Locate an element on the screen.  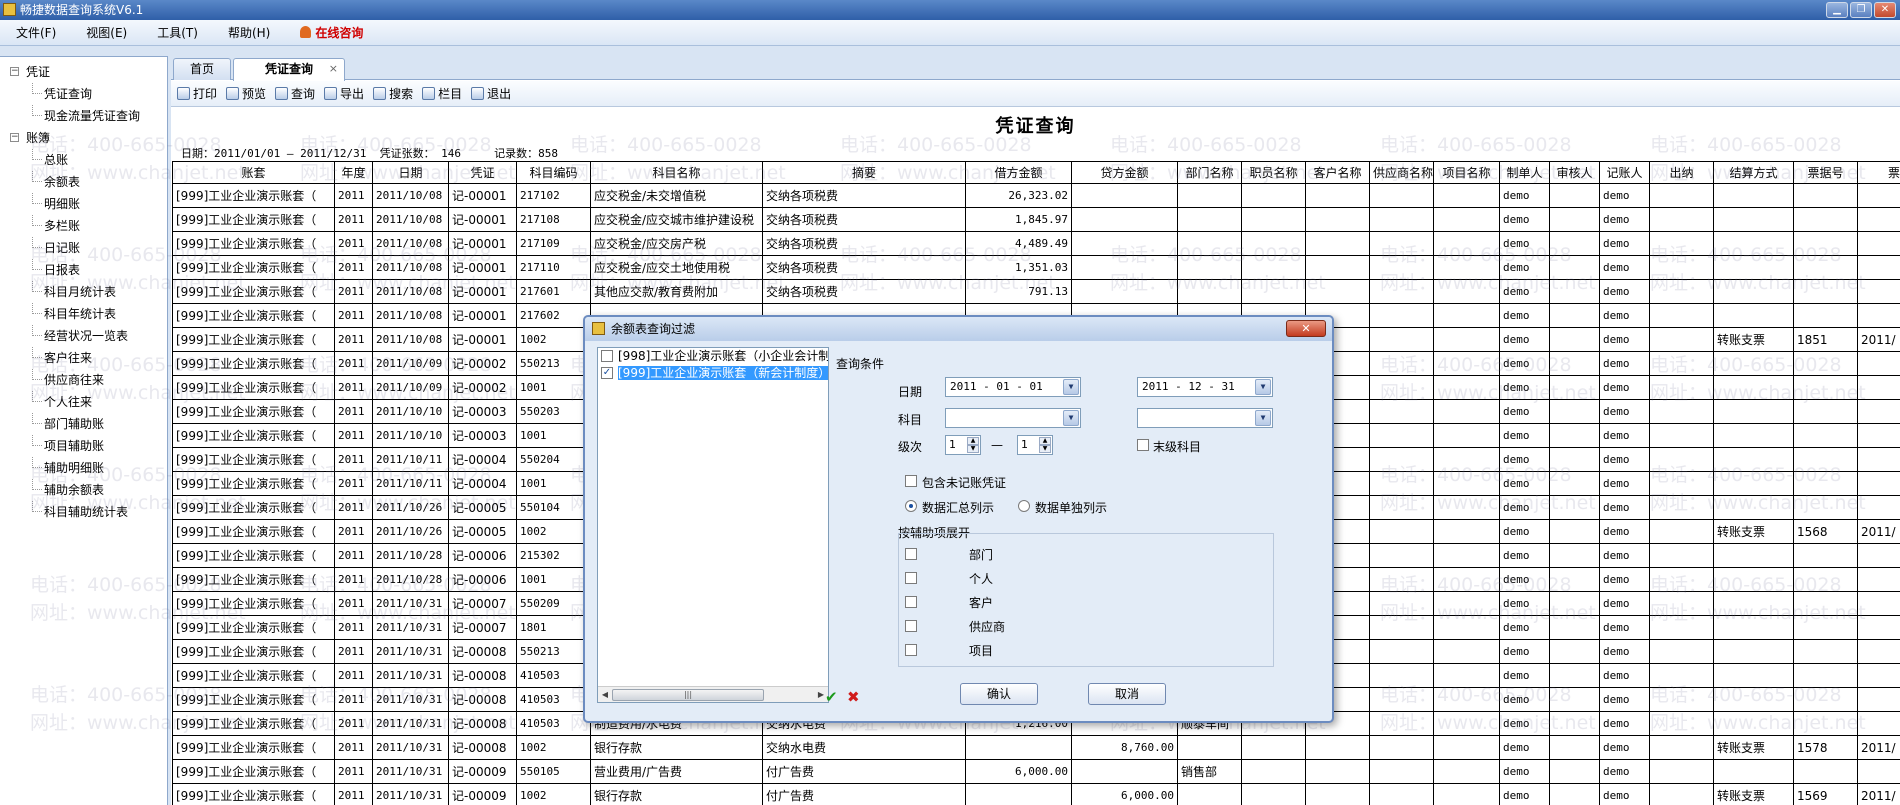
tree-item: 日报表 is located at coordinates (83, 270).